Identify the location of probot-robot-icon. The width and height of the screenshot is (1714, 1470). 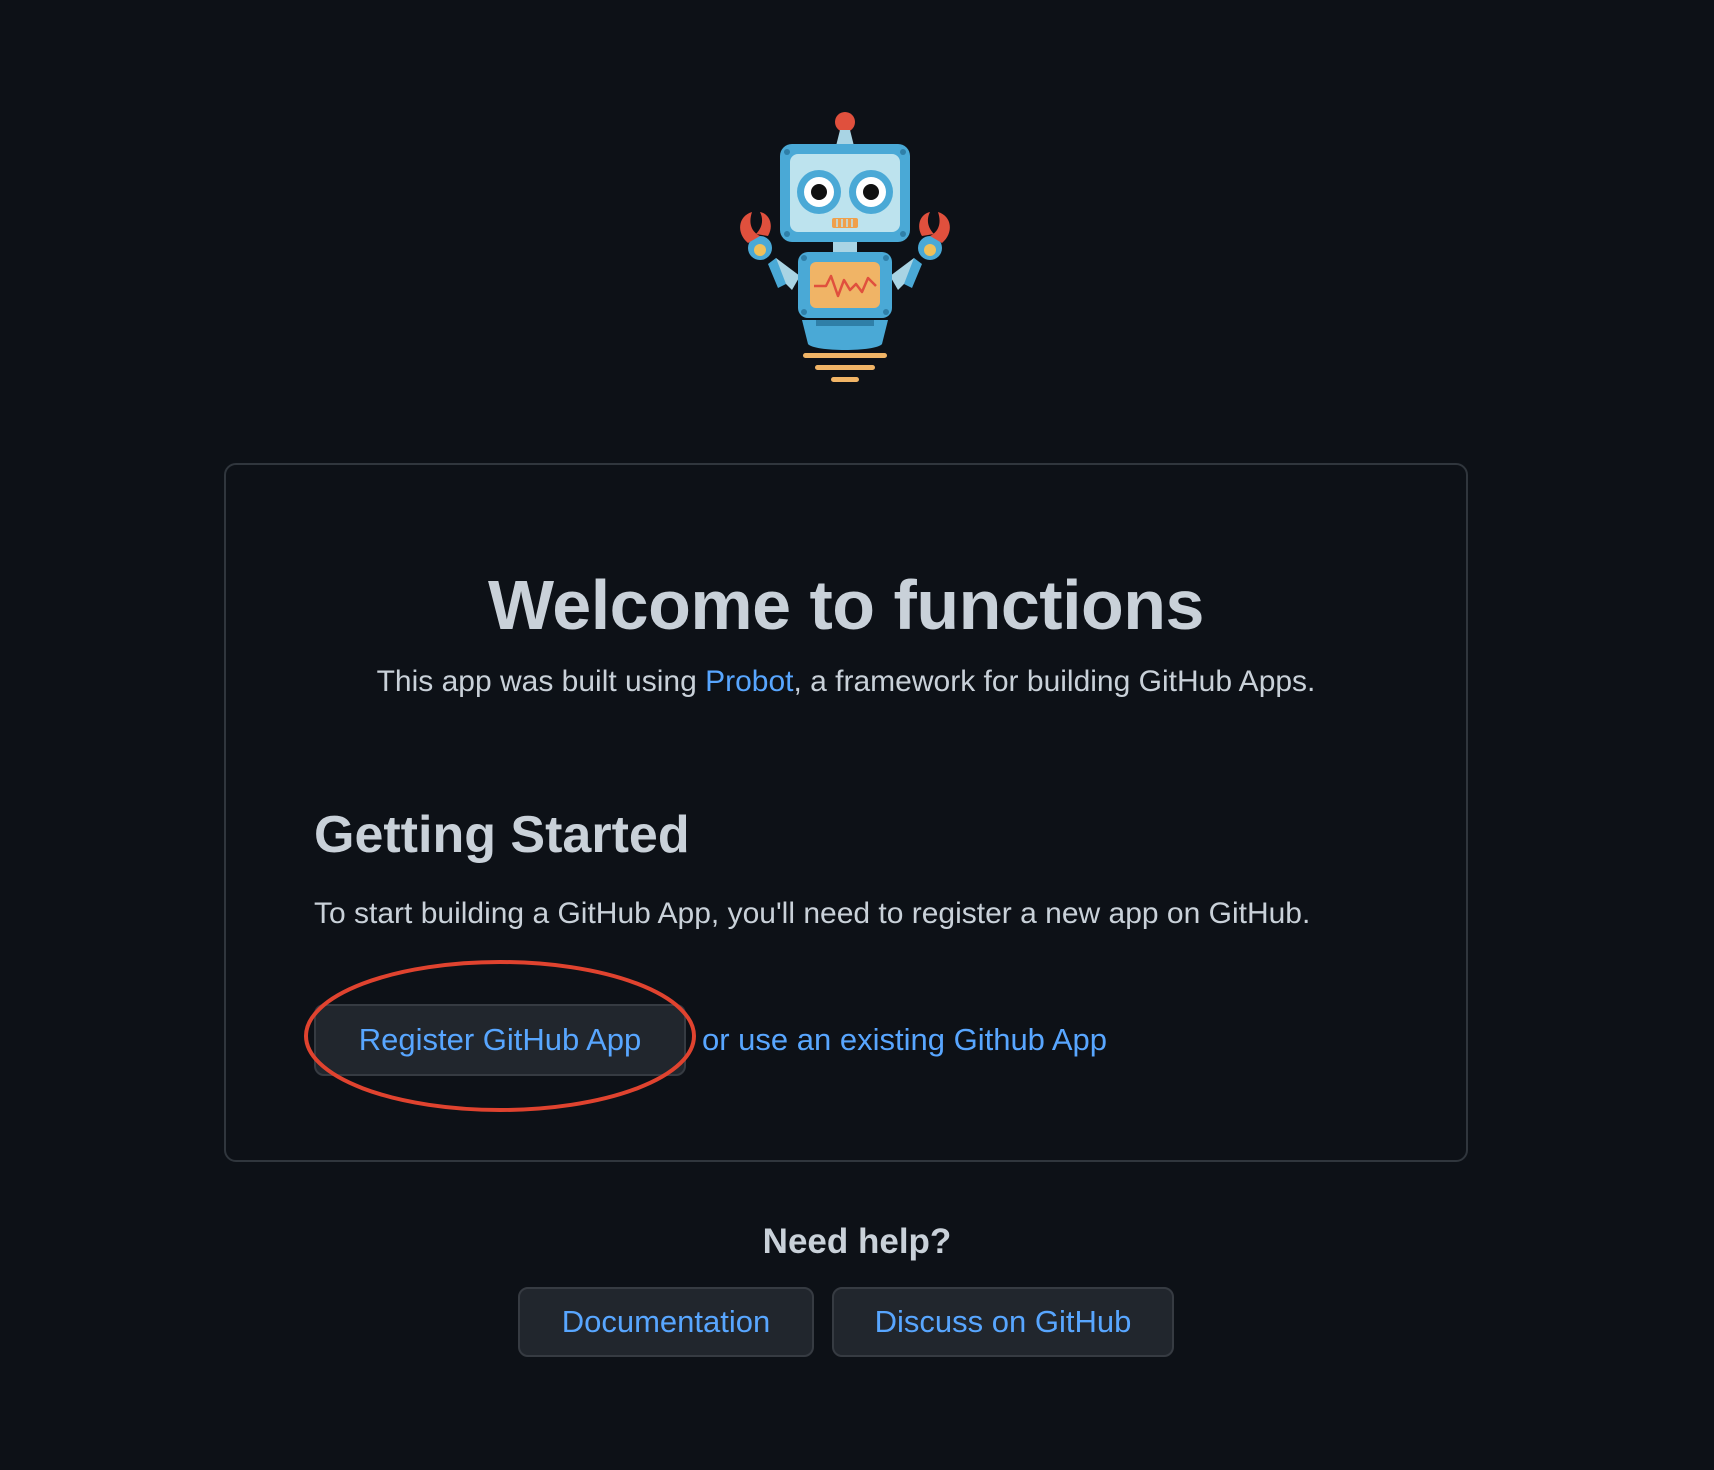
(845, 245).